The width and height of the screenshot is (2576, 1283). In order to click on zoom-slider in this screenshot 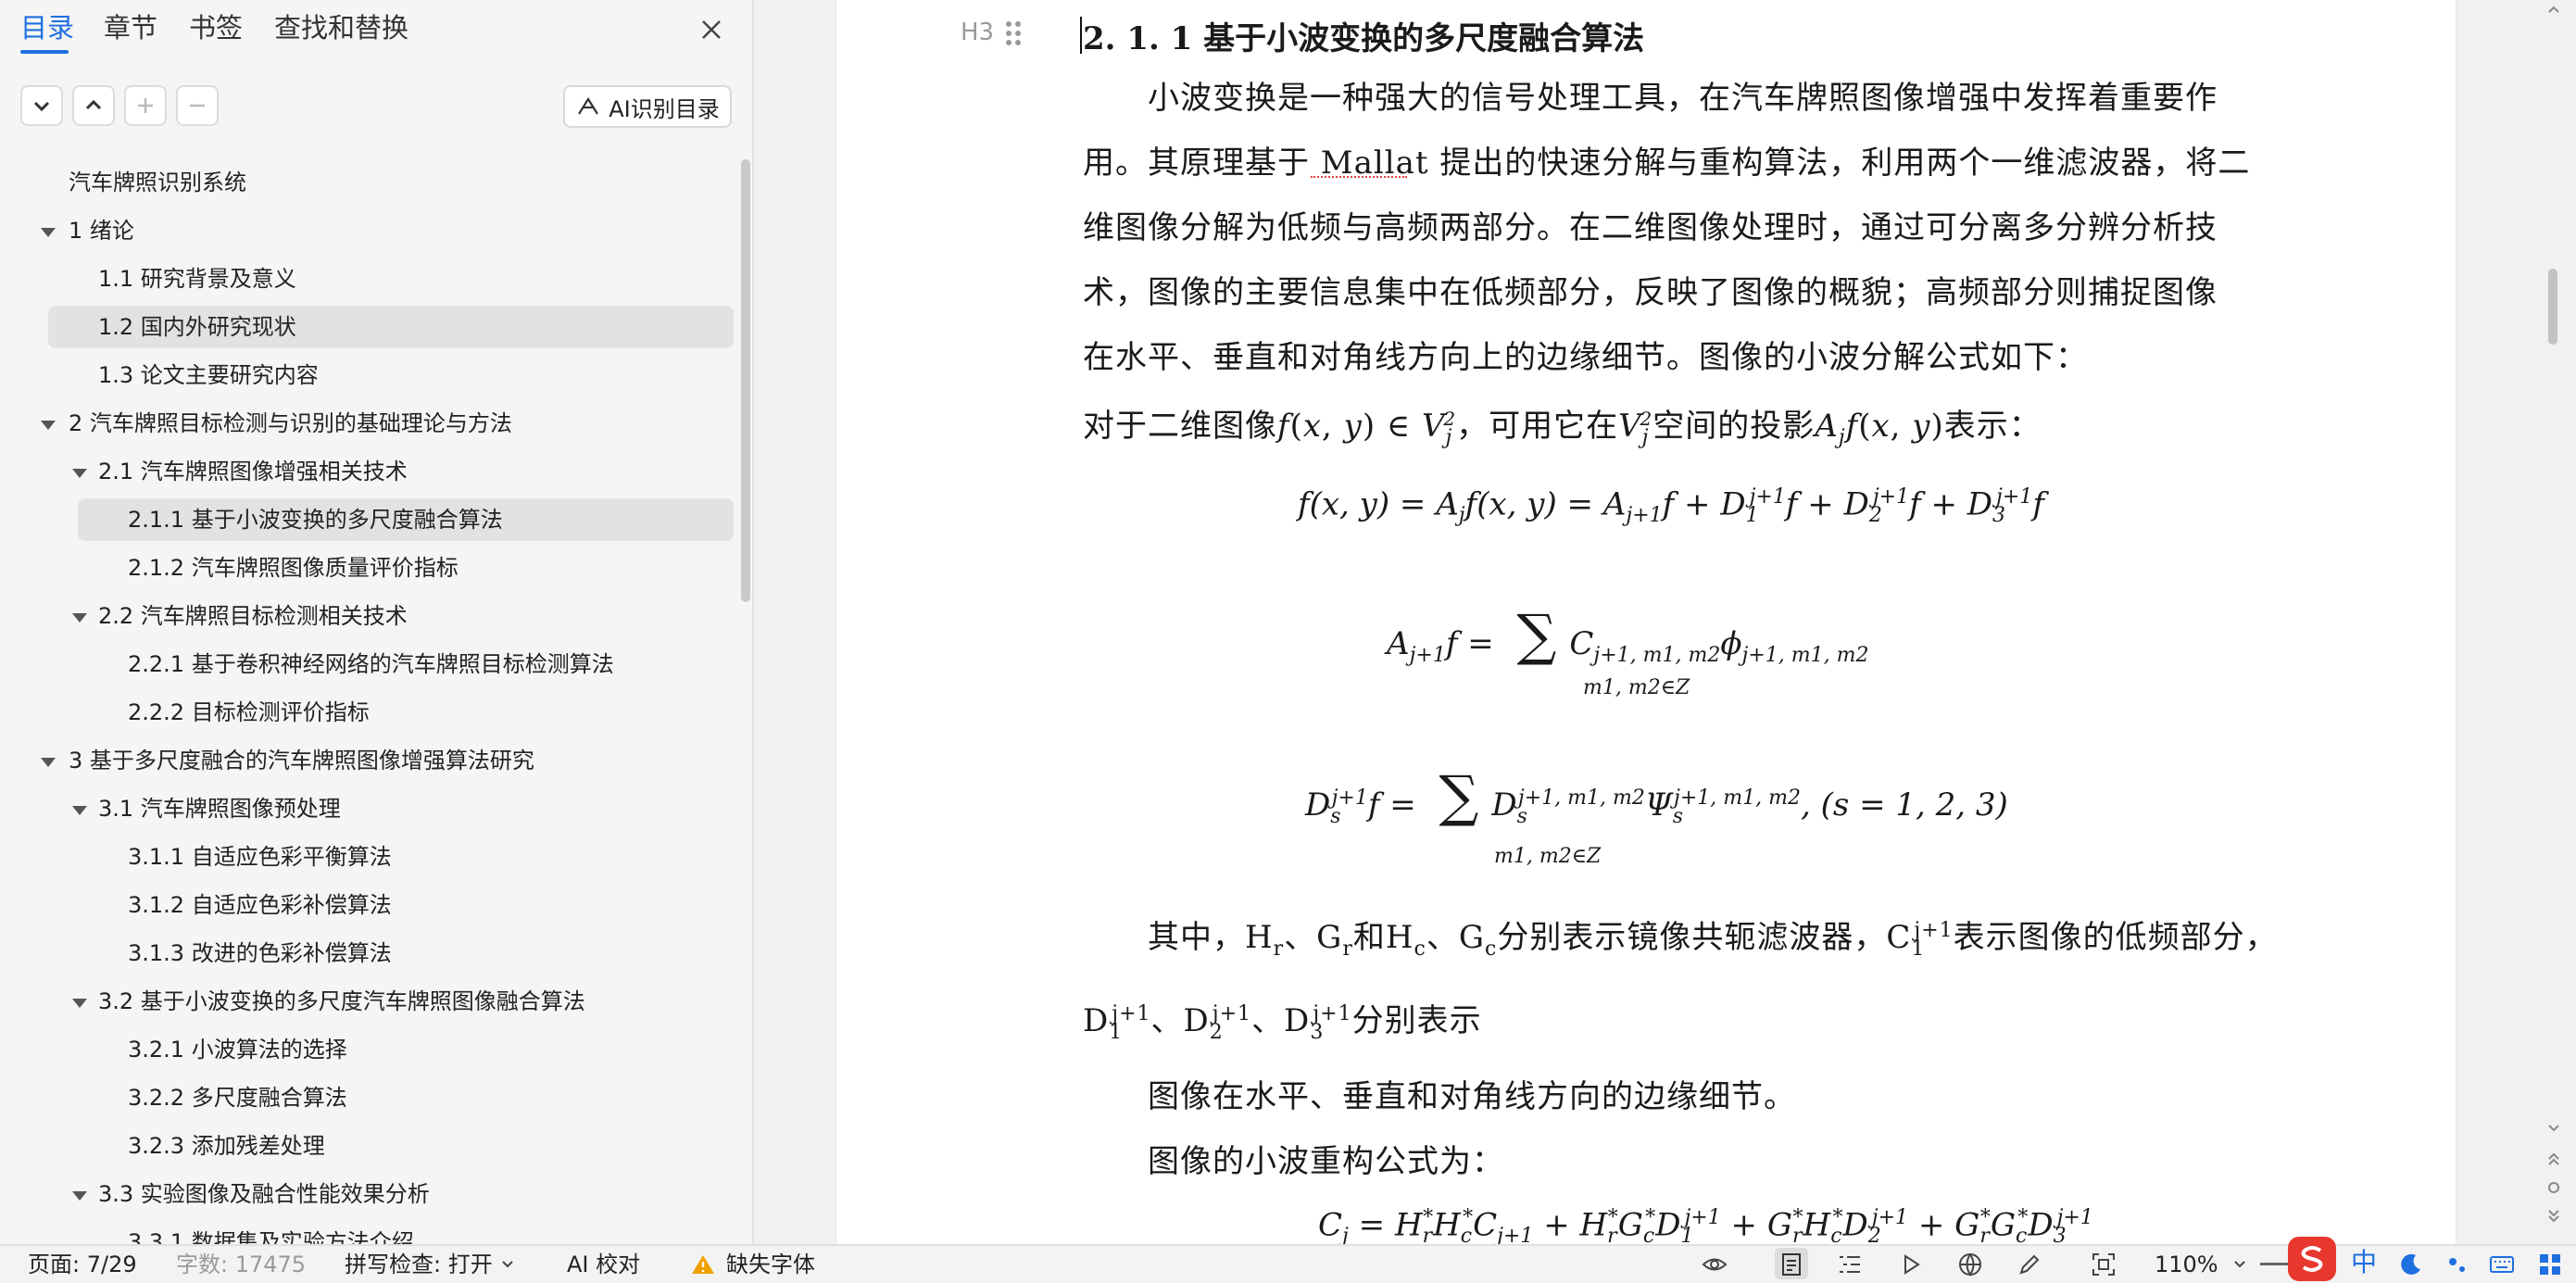, I will do `click(2274, 1264)`.